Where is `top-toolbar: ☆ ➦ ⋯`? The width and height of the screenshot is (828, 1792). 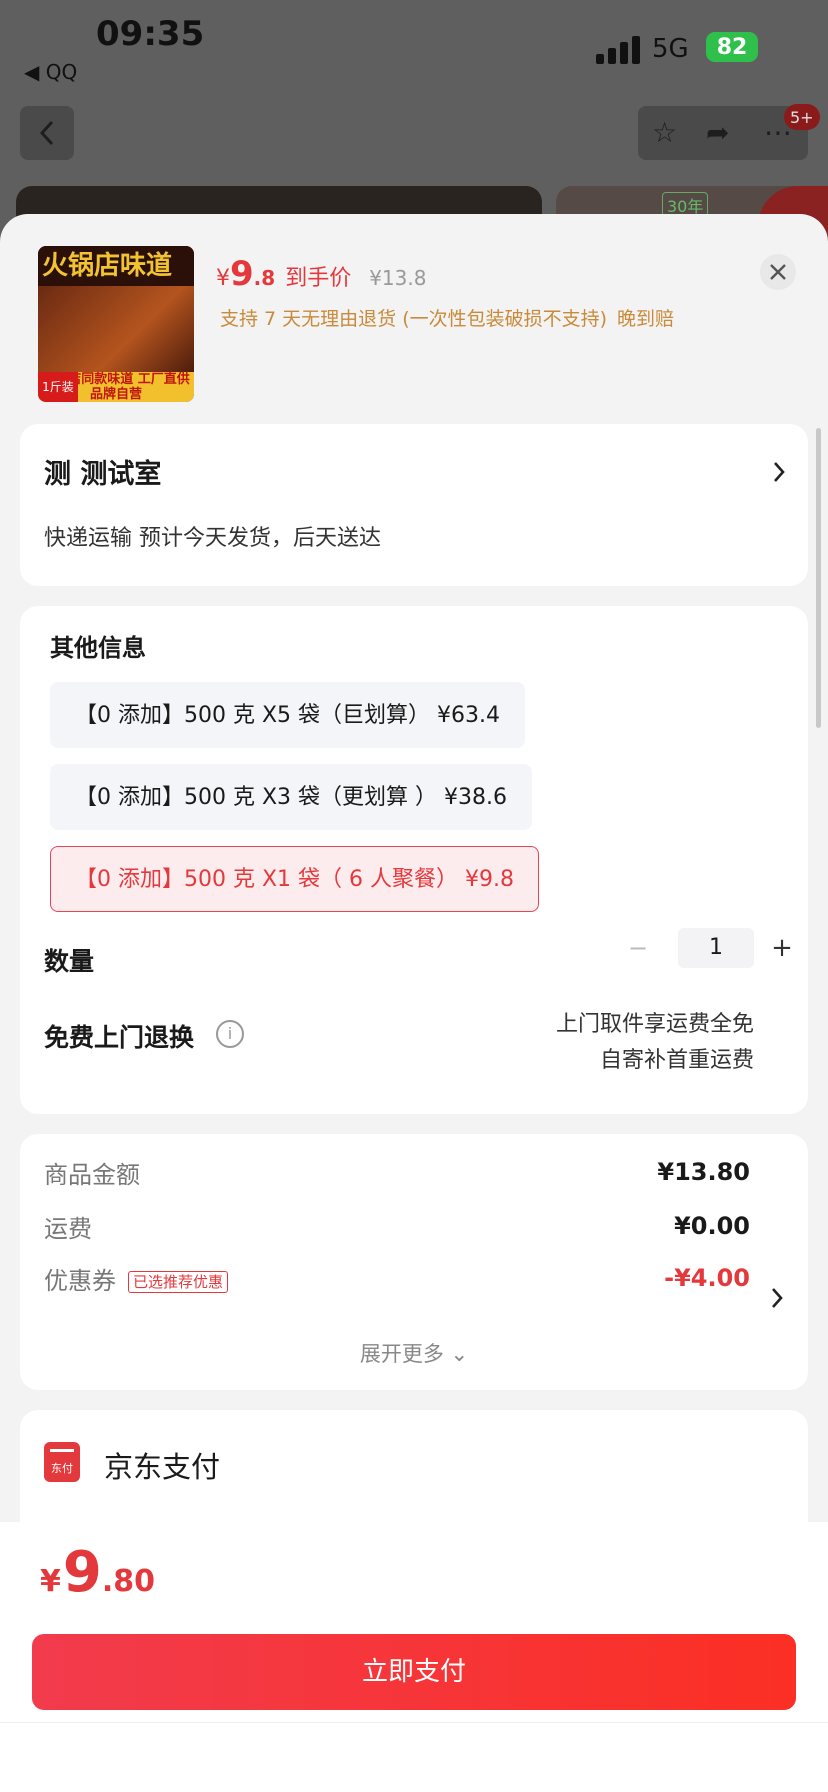 top-toolbar: ☆ ➦ ⋯ is located at coordinates (723, 133).